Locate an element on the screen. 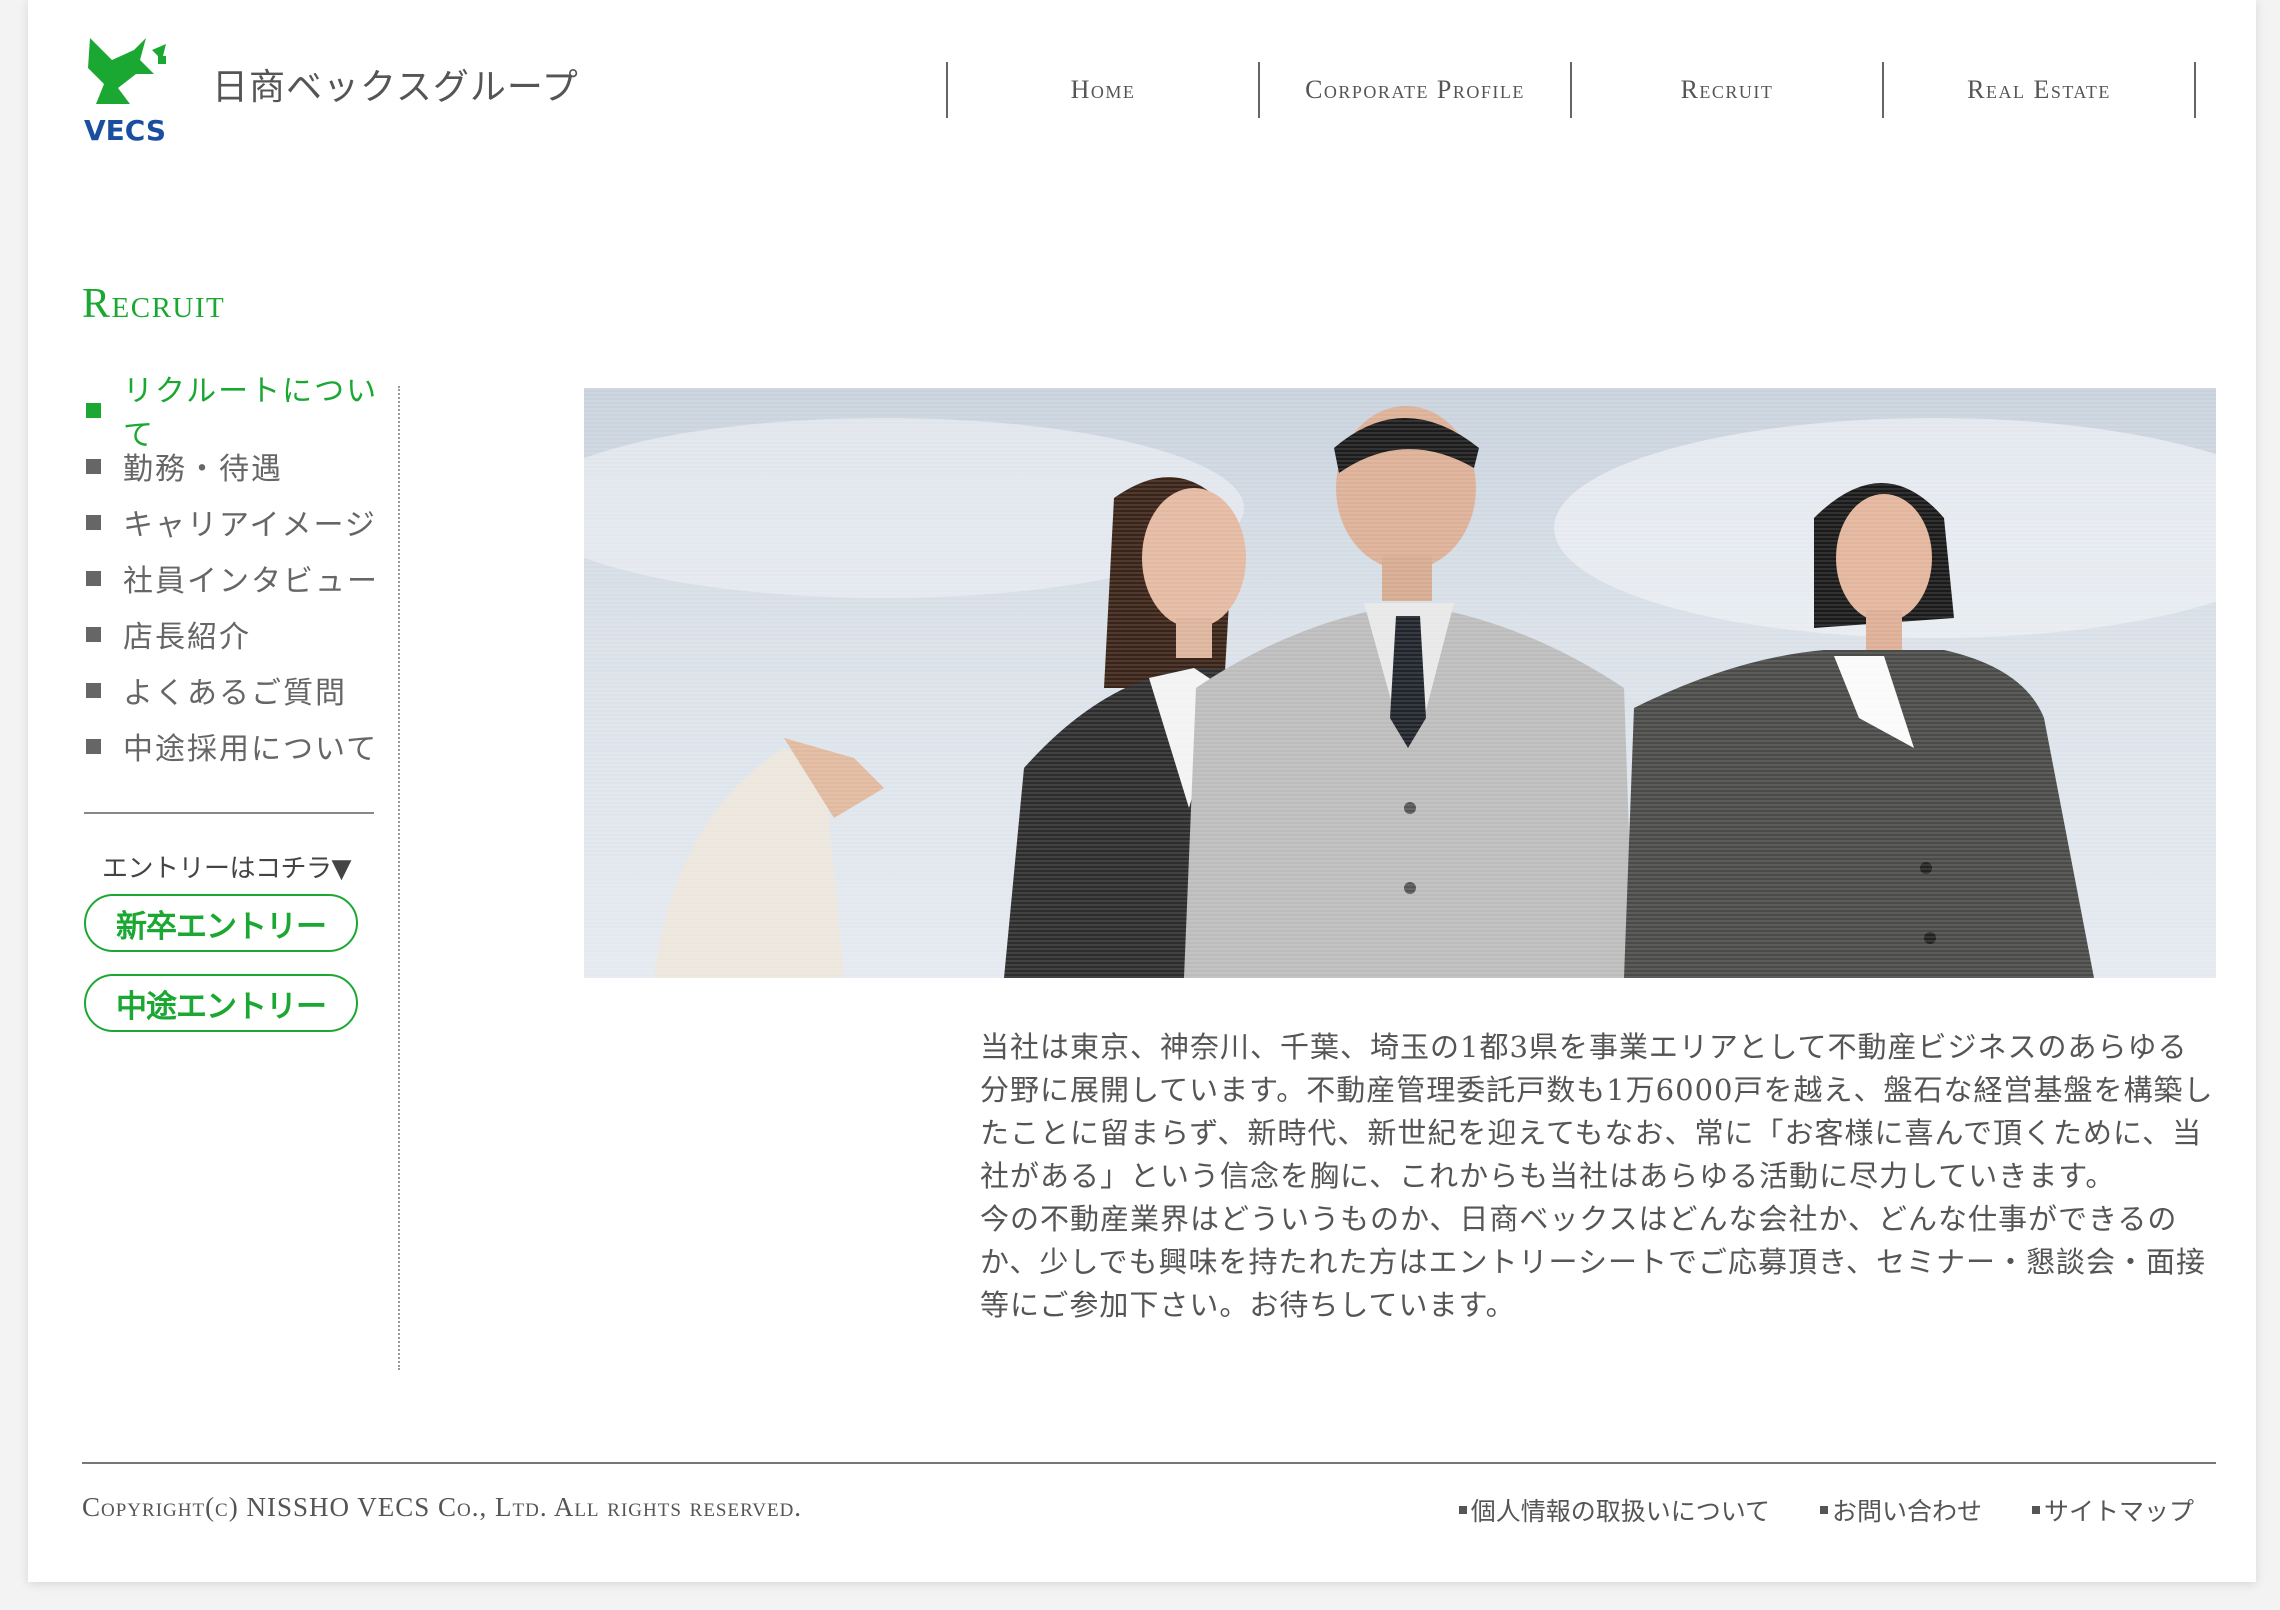 This screenshot has width=2280, height=1610. sidebar-item-about-recruit: リクルートについて is located at coordinates (242, 413).